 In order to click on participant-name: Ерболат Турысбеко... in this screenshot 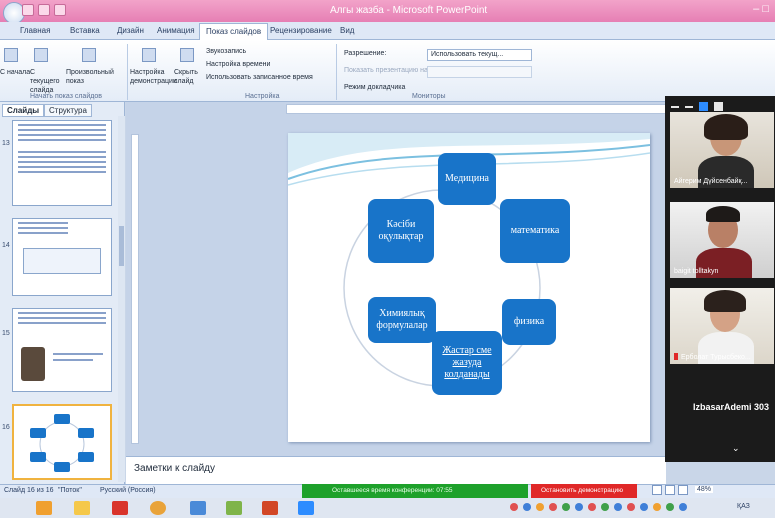, I will do `click(712, 357)`.